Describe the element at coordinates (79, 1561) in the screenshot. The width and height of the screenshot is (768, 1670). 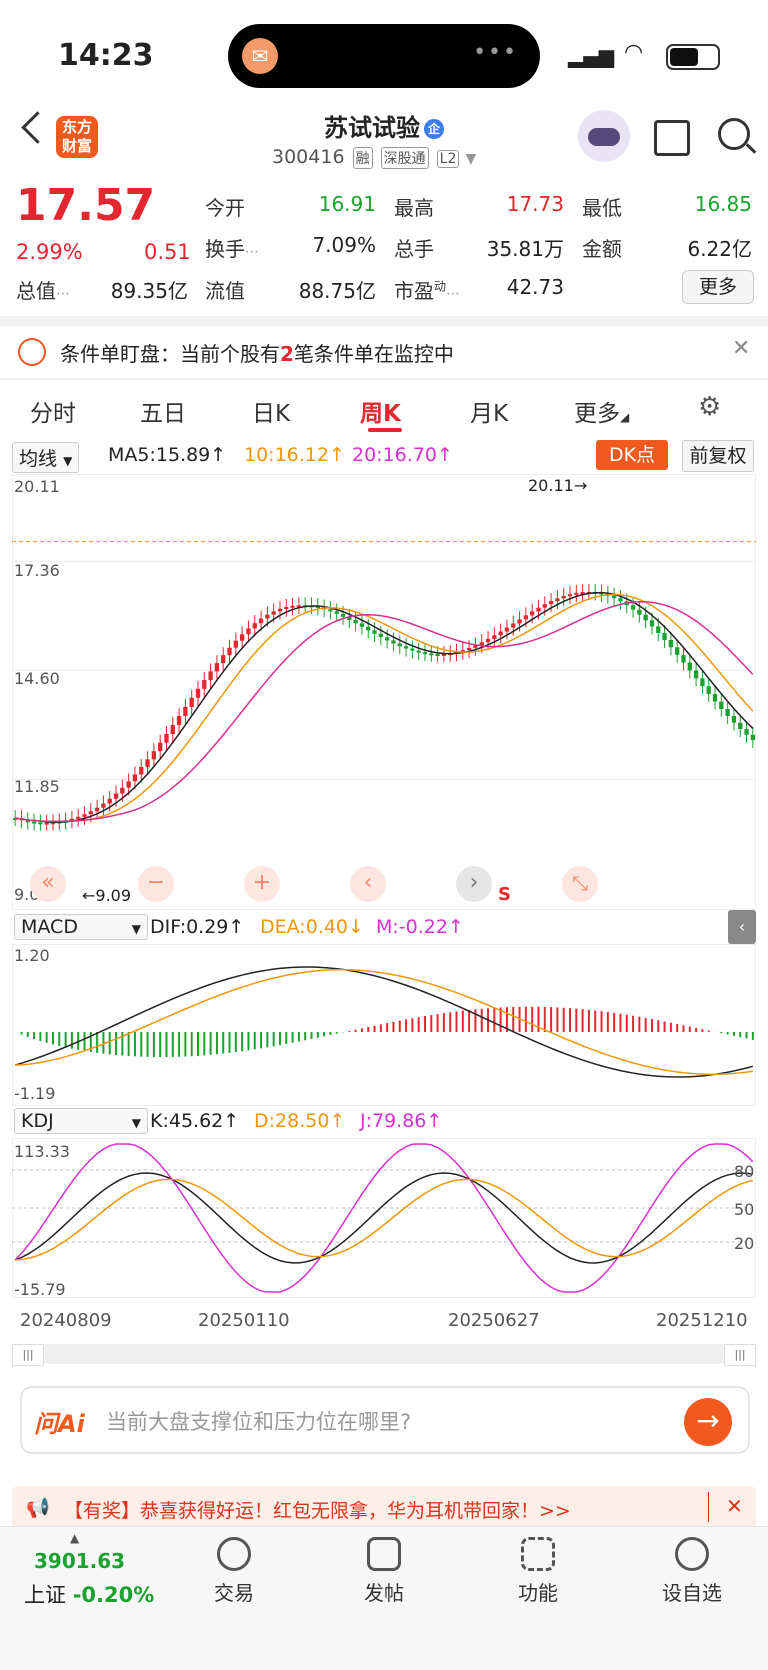
I see `index-value: 3901.63` at that location.